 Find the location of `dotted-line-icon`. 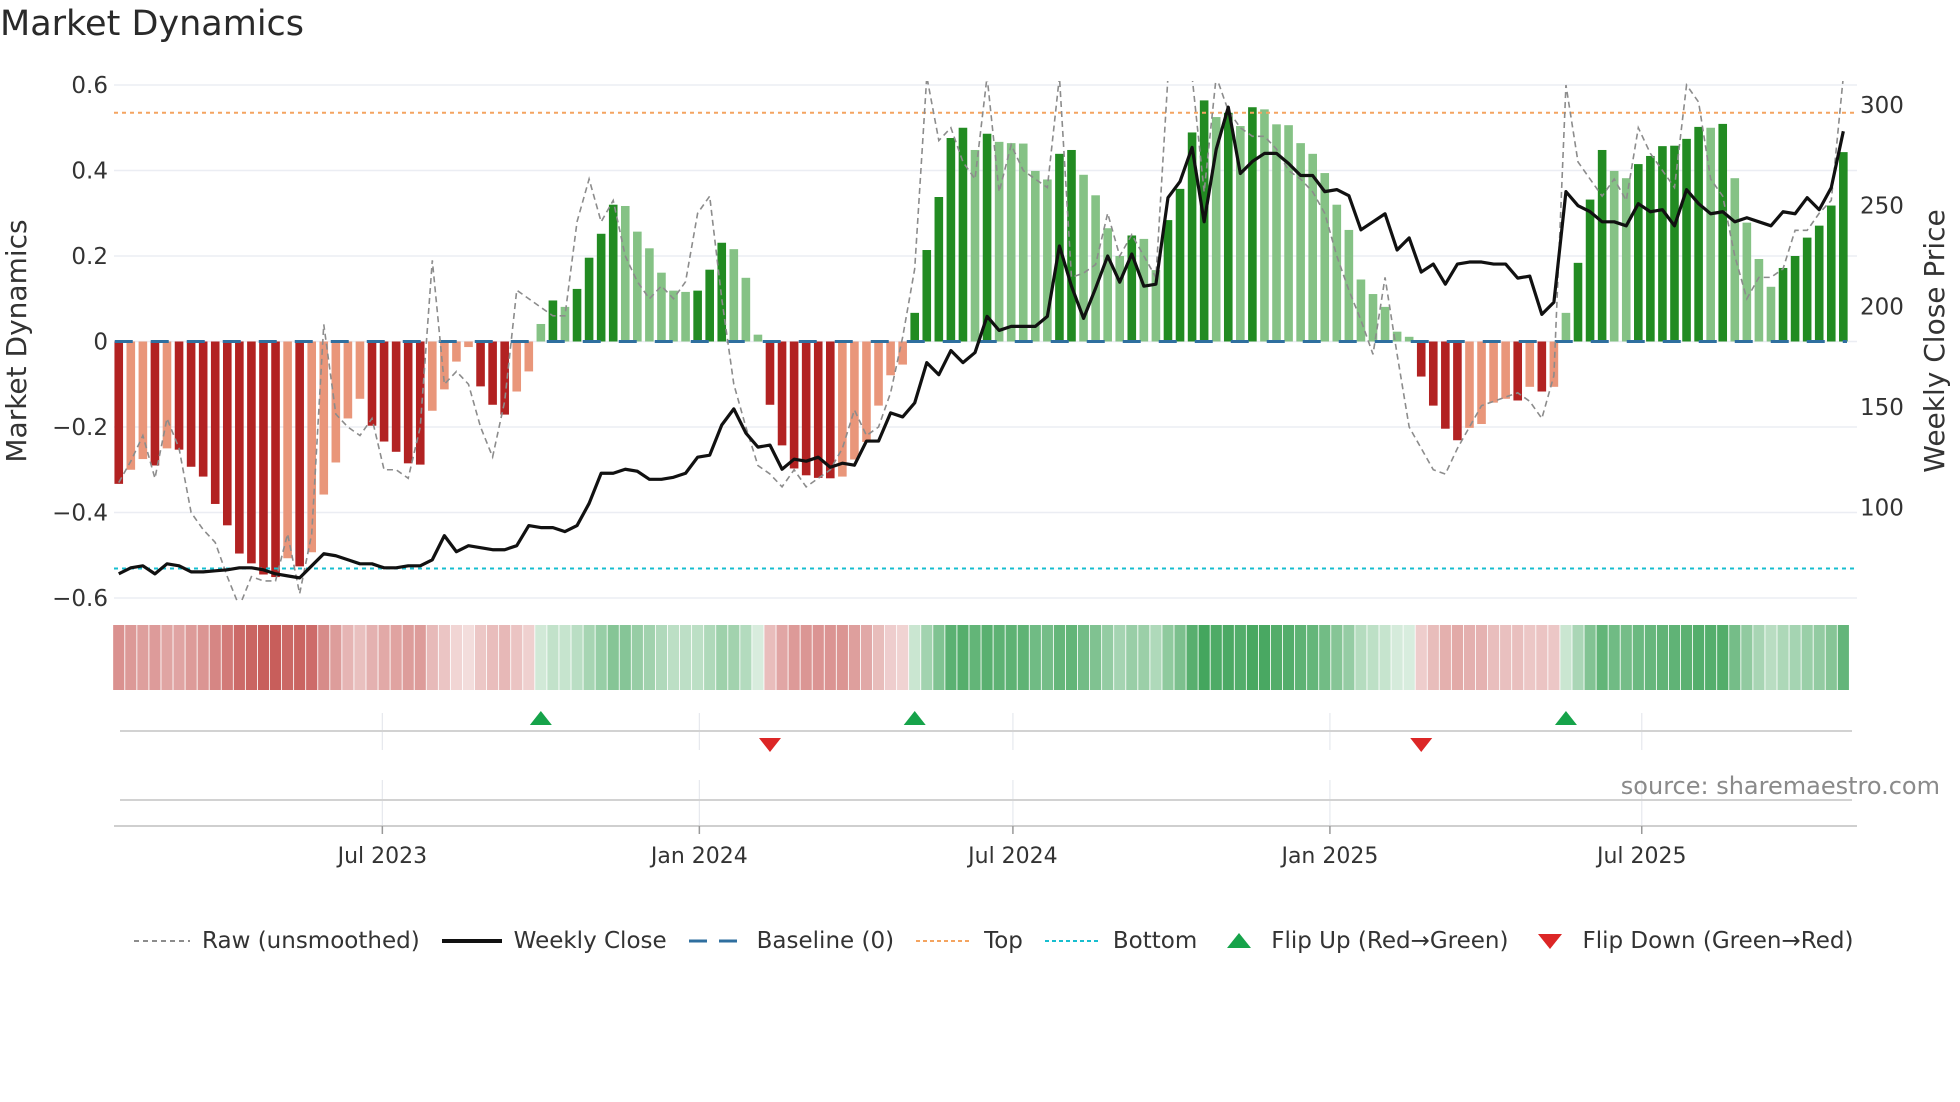

dotted-line-icon is located at coordinates (944, 941).